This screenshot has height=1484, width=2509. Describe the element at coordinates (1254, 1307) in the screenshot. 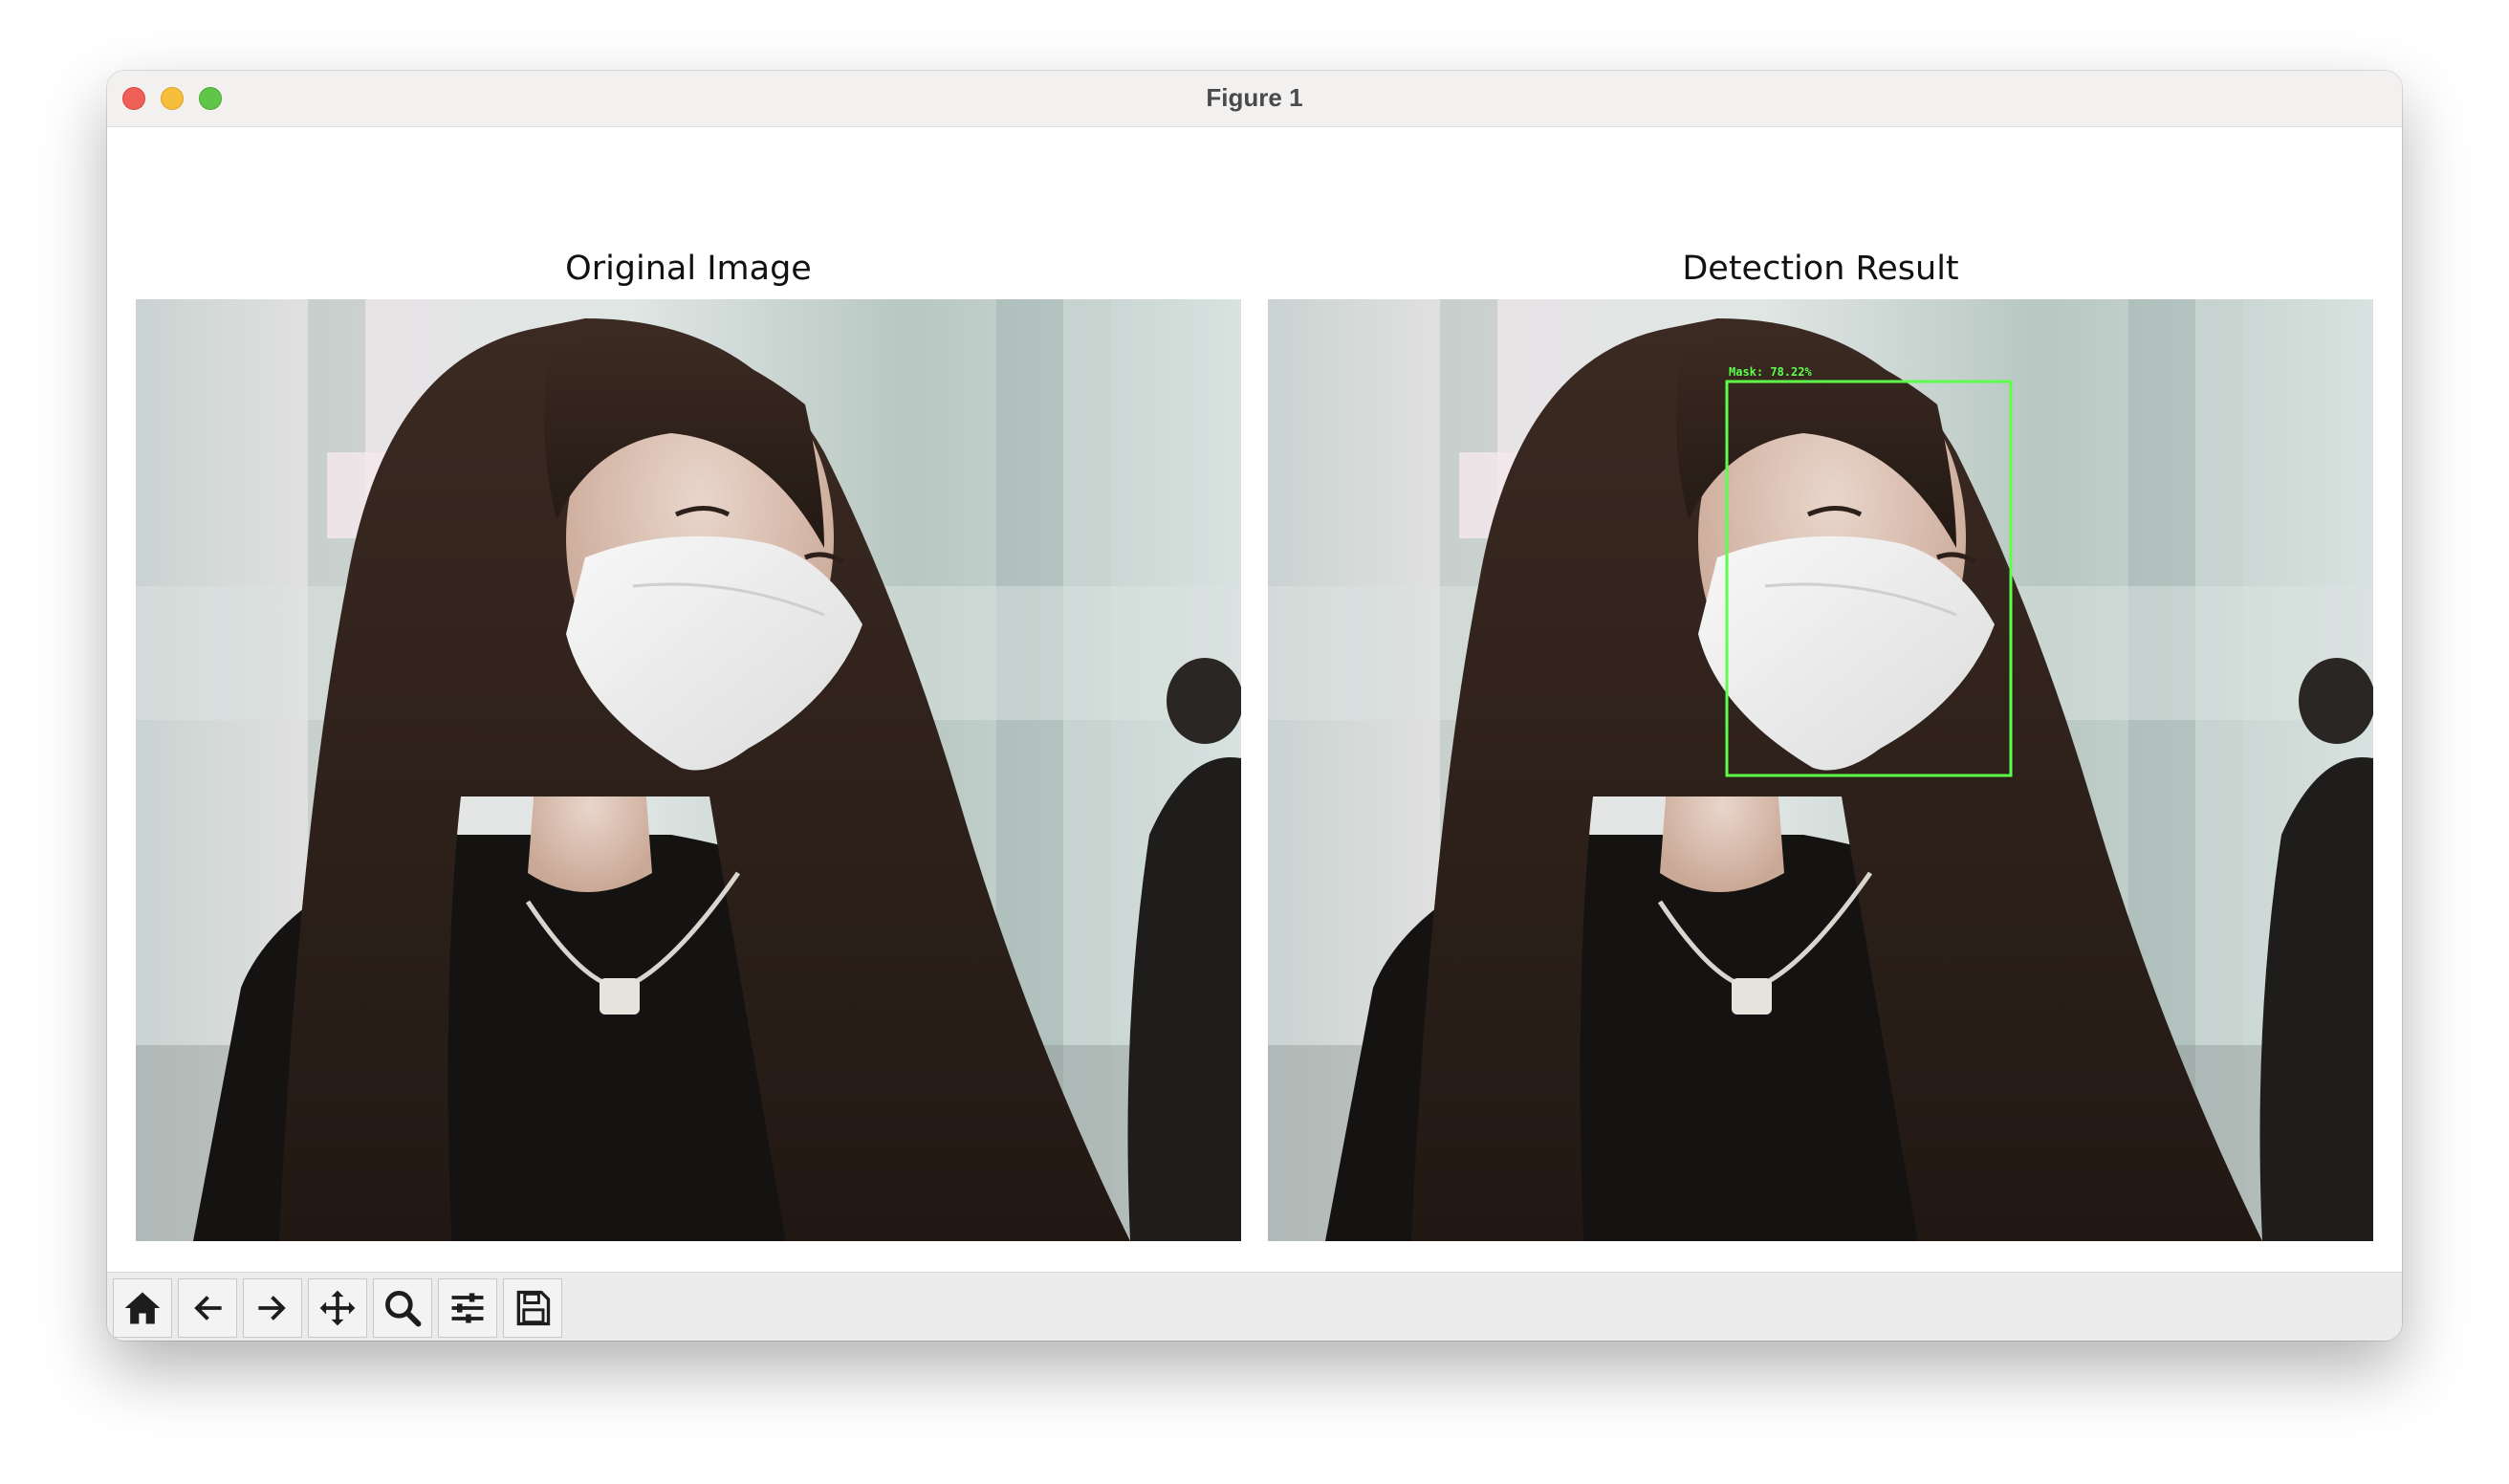

I see `matplotlib-toolbar` at that location.